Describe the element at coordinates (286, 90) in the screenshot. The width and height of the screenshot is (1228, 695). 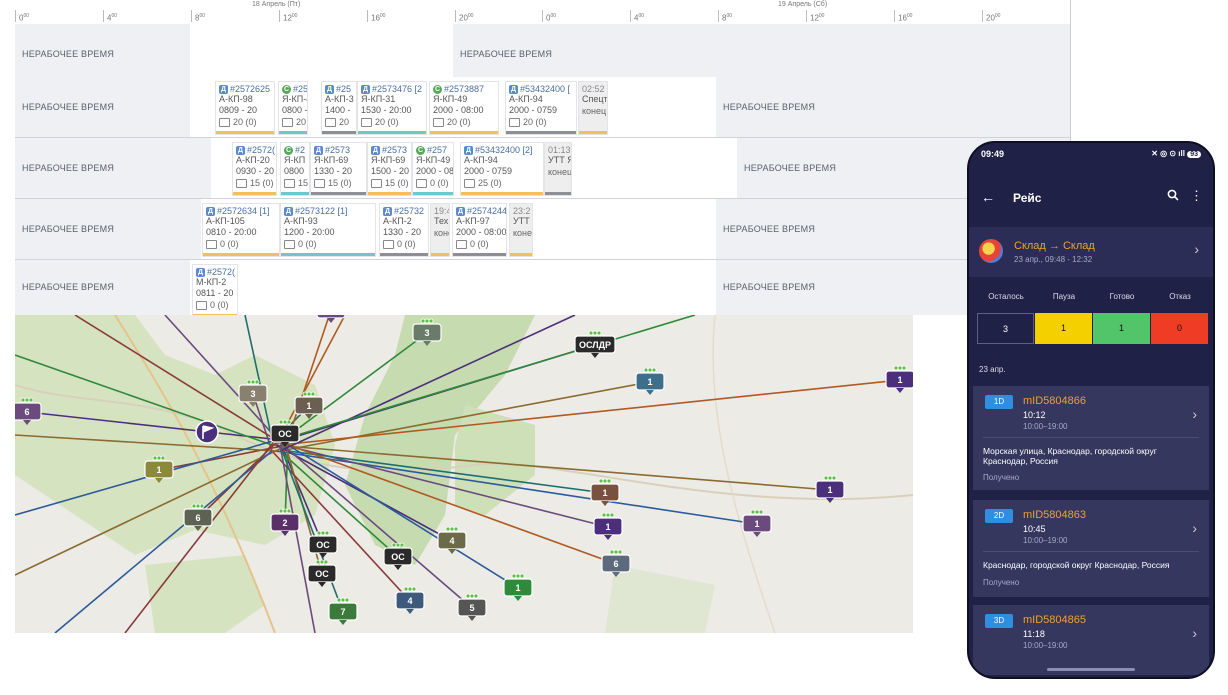
I see `trip-type-badge: С` at that location.